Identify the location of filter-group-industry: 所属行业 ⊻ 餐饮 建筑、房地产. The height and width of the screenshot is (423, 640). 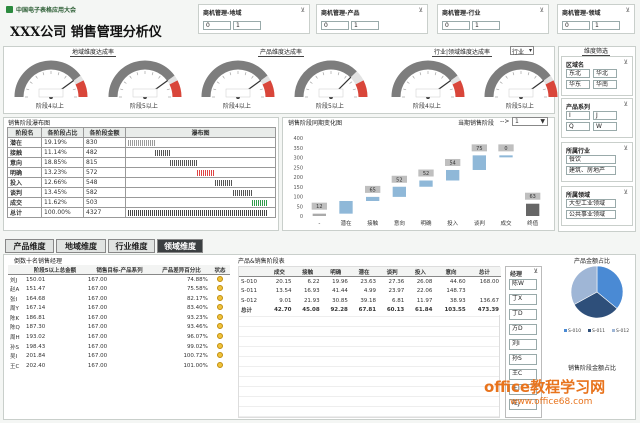
(597, 162).